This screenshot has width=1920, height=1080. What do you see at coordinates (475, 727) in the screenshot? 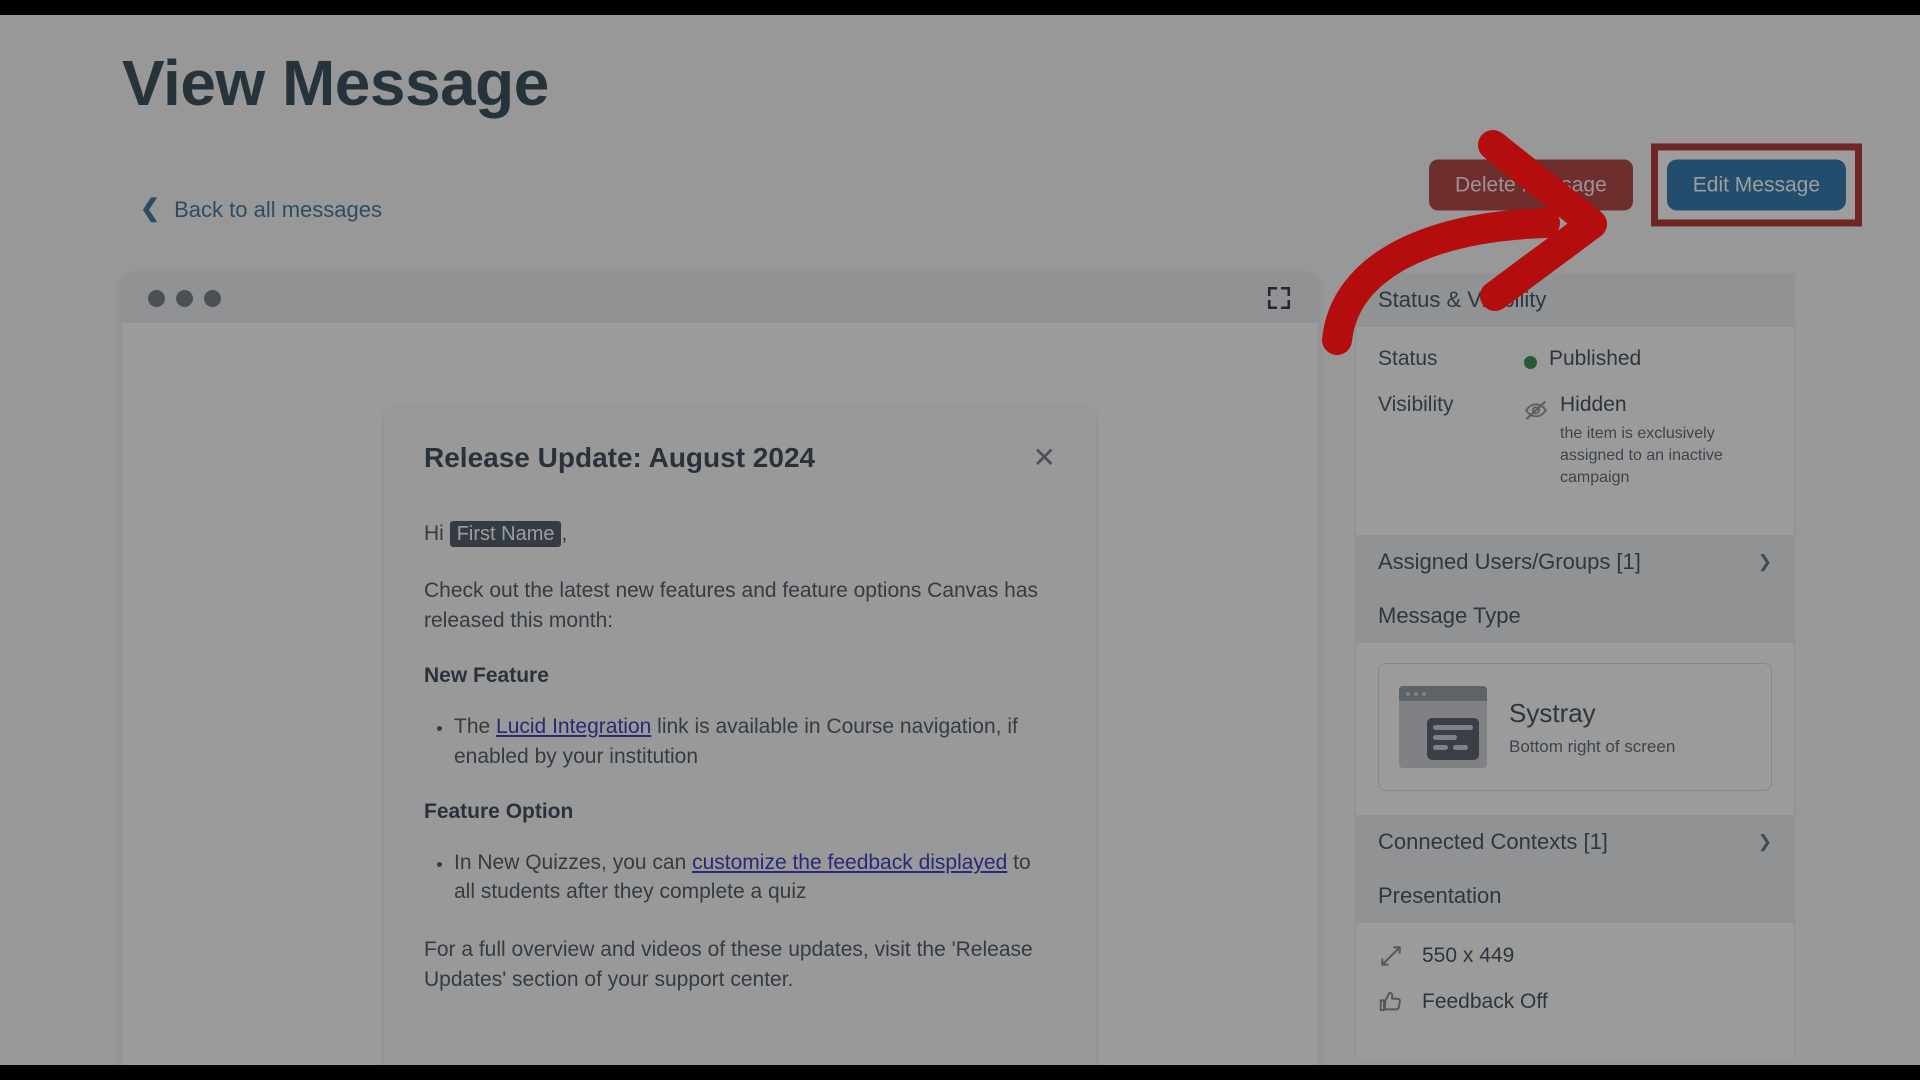
I see `bullet-1-pre: The` at bounding box center [475, 727].